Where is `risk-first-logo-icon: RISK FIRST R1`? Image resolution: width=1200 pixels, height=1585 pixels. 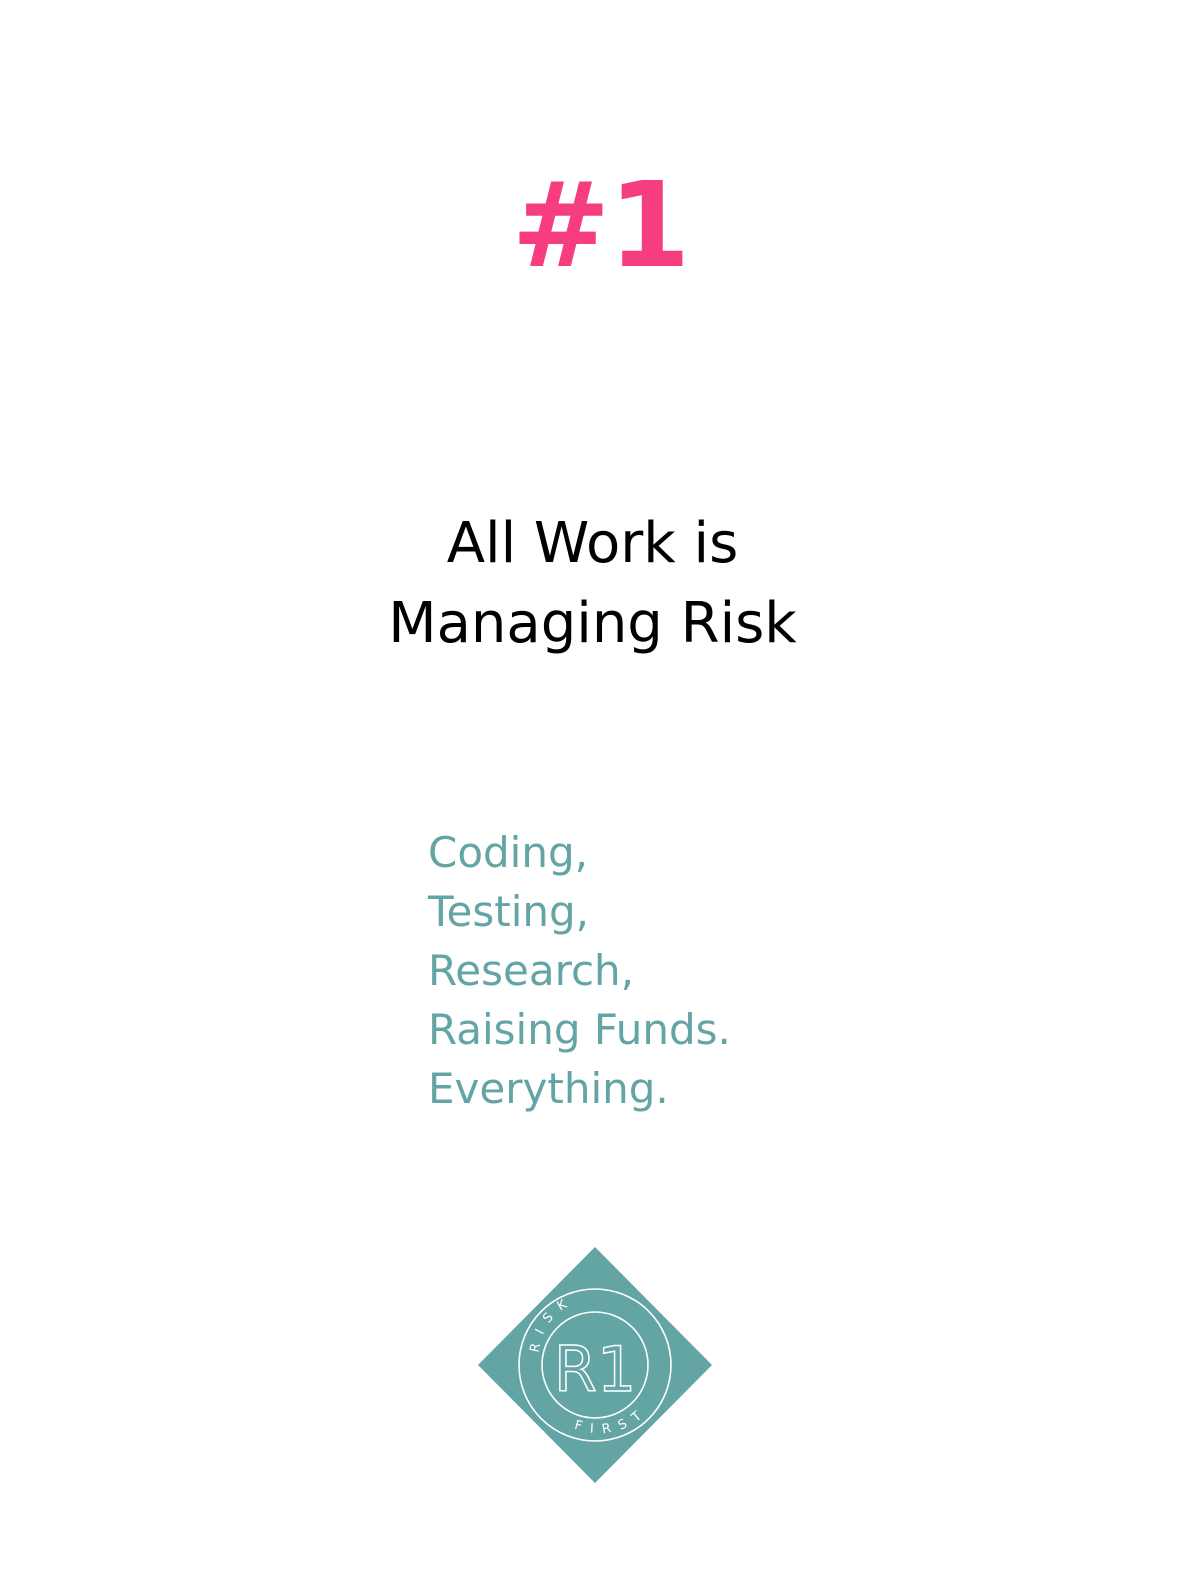 risk-first-logo-icon: RISK FIRST R1 is located at coordinates (595, 1365).